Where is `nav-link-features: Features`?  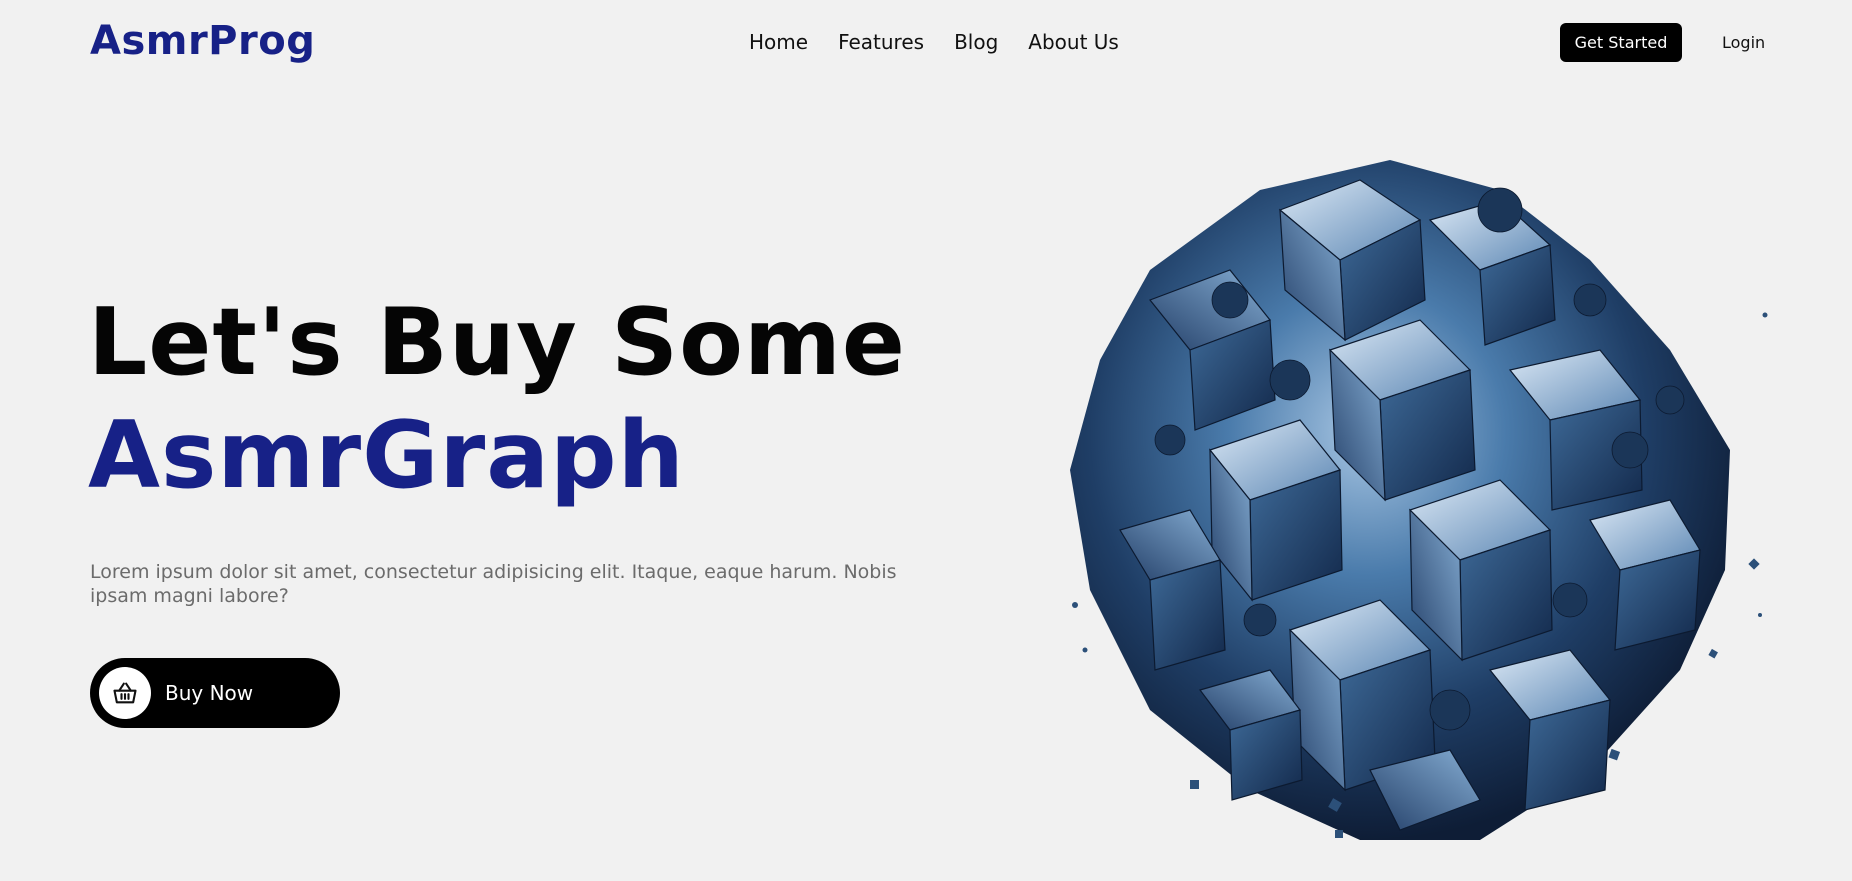 nav-link-features: Features is located at coordinates (881, 42).